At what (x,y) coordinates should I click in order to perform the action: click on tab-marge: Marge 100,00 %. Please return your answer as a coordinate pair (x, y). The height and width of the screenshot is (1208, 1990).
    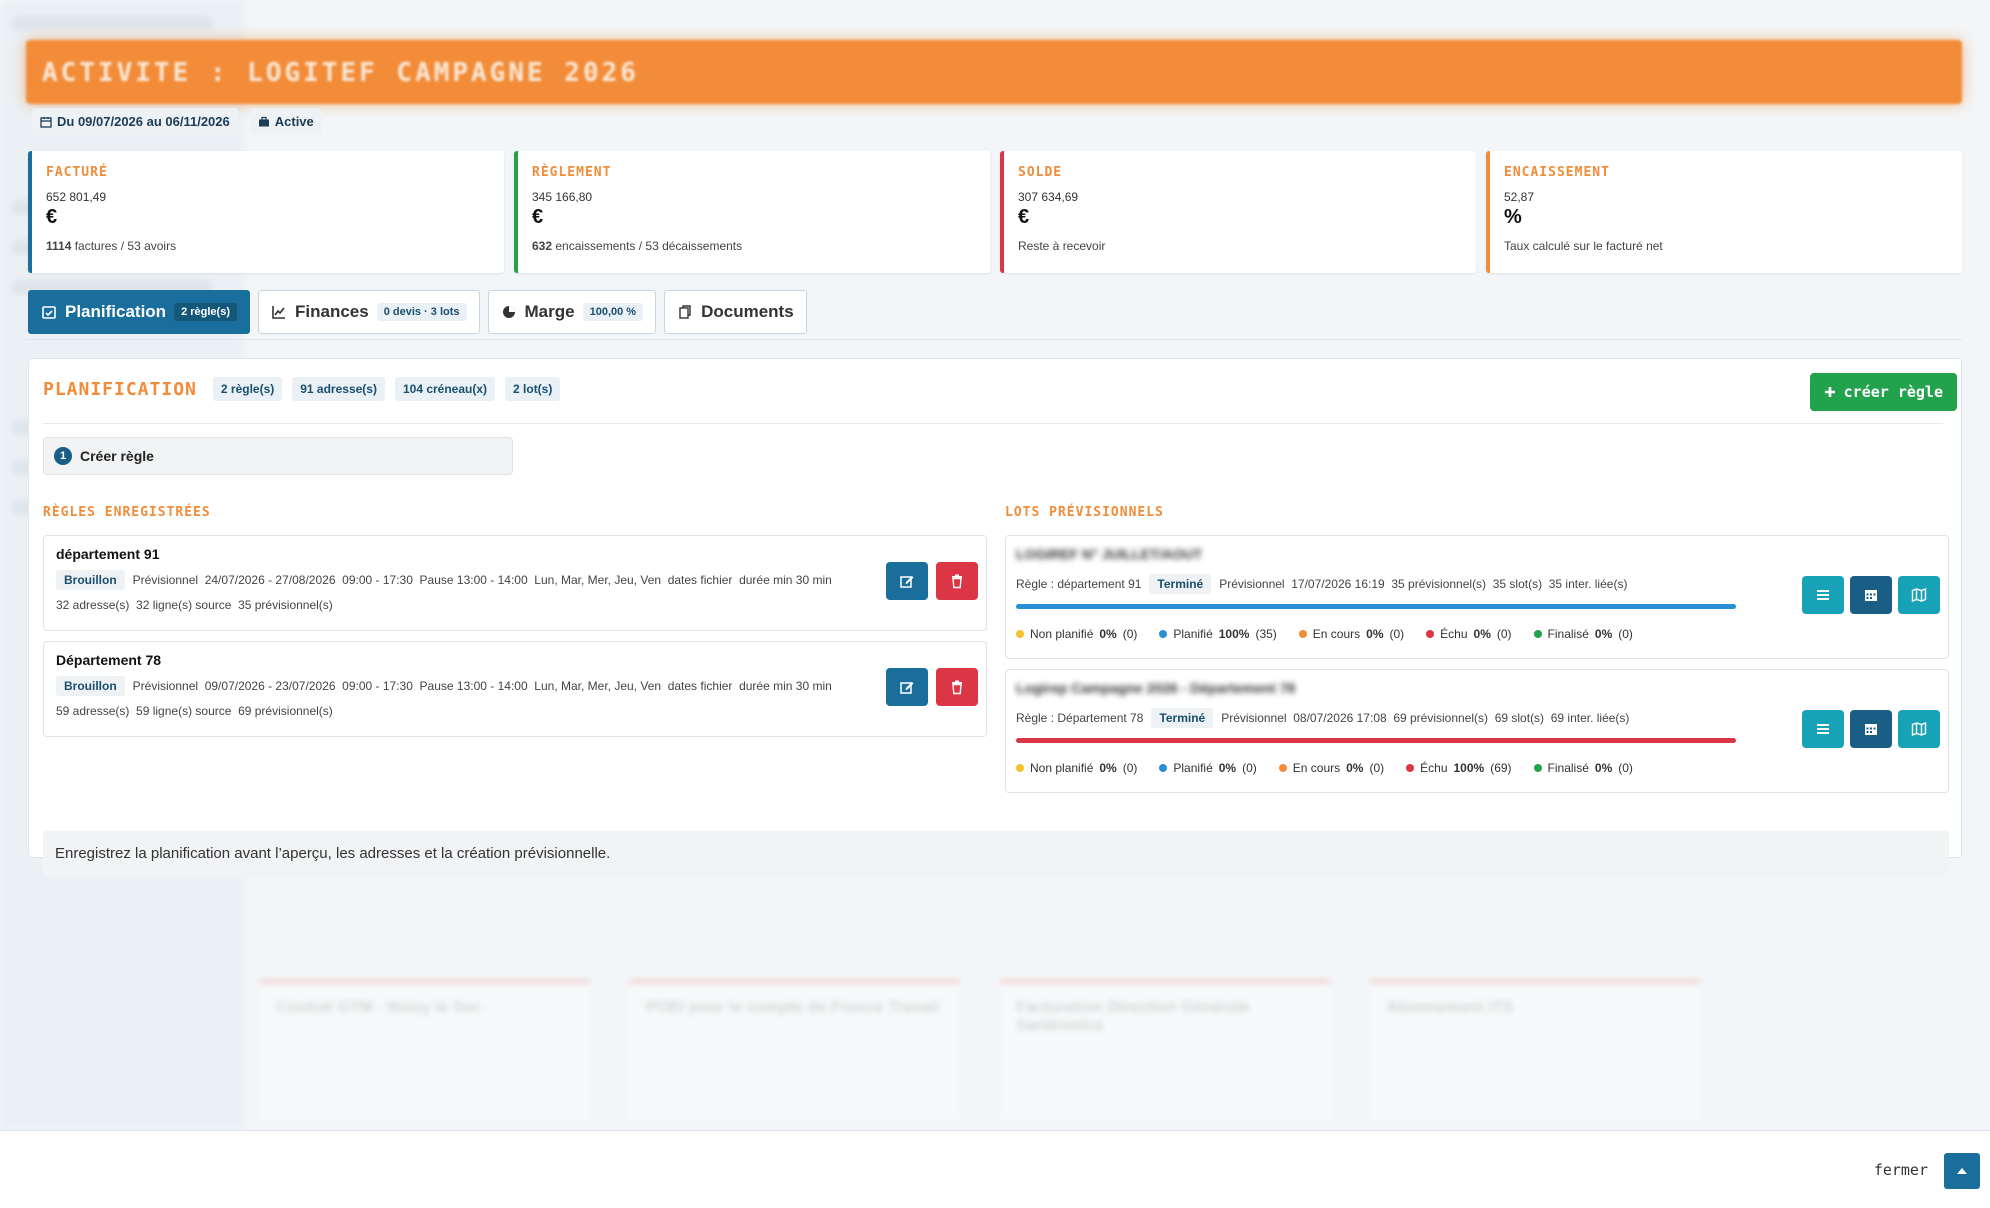
    Looking at the image, I should click on (572, 312).